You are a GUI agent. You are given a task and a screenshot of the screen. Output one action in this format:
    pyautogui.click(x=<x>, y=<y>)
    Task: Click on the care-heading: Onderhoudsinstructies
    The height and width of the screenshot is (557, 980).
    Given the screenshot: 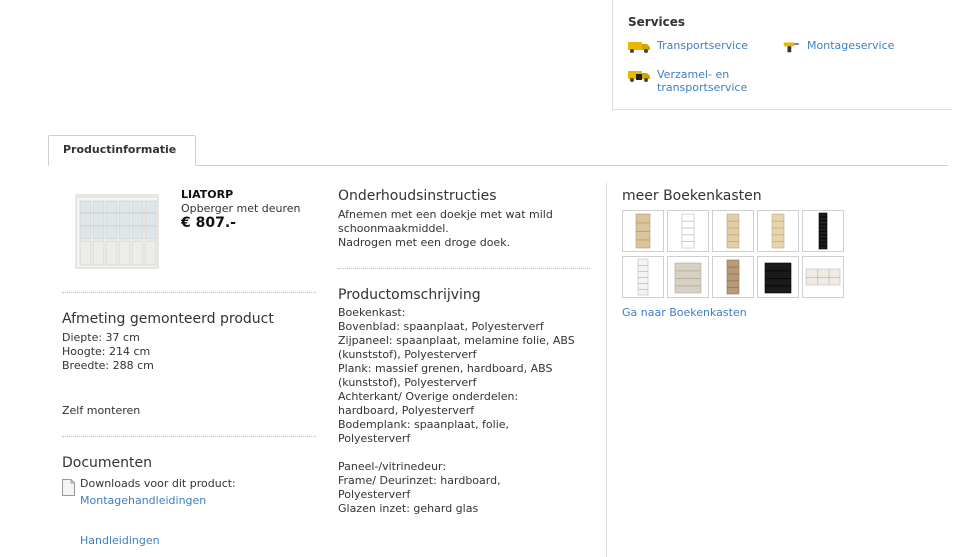 What is the action you would take?
    pyautogui.click(x=417, y=196)
    